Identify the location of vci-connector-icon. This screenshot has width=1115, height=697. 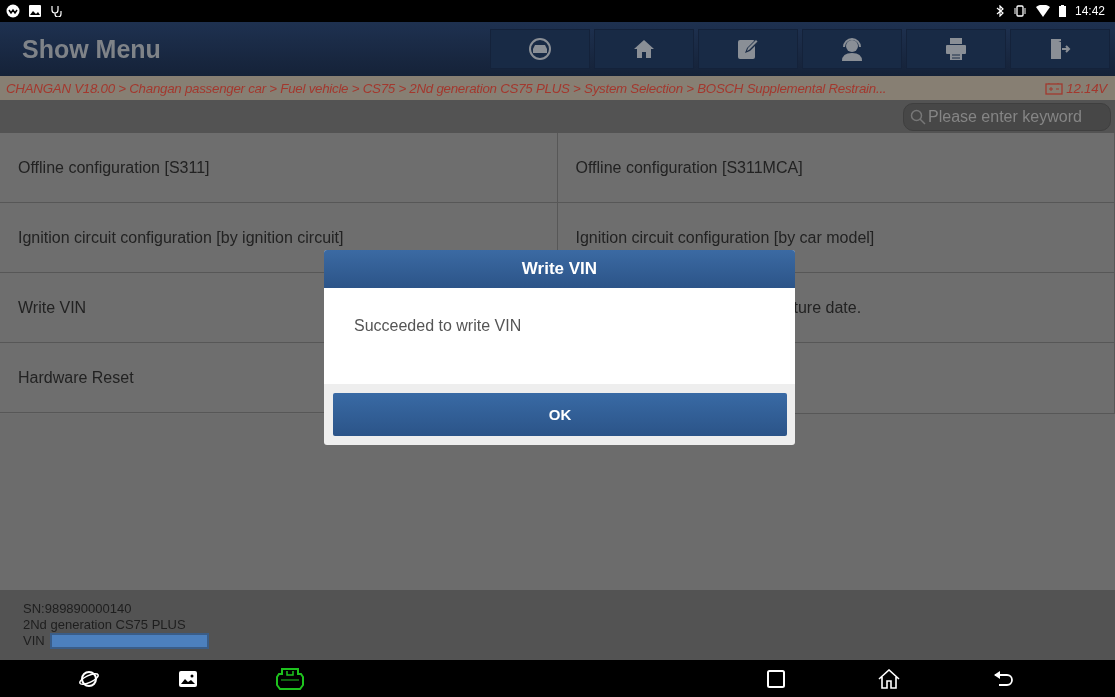
(290, 678).